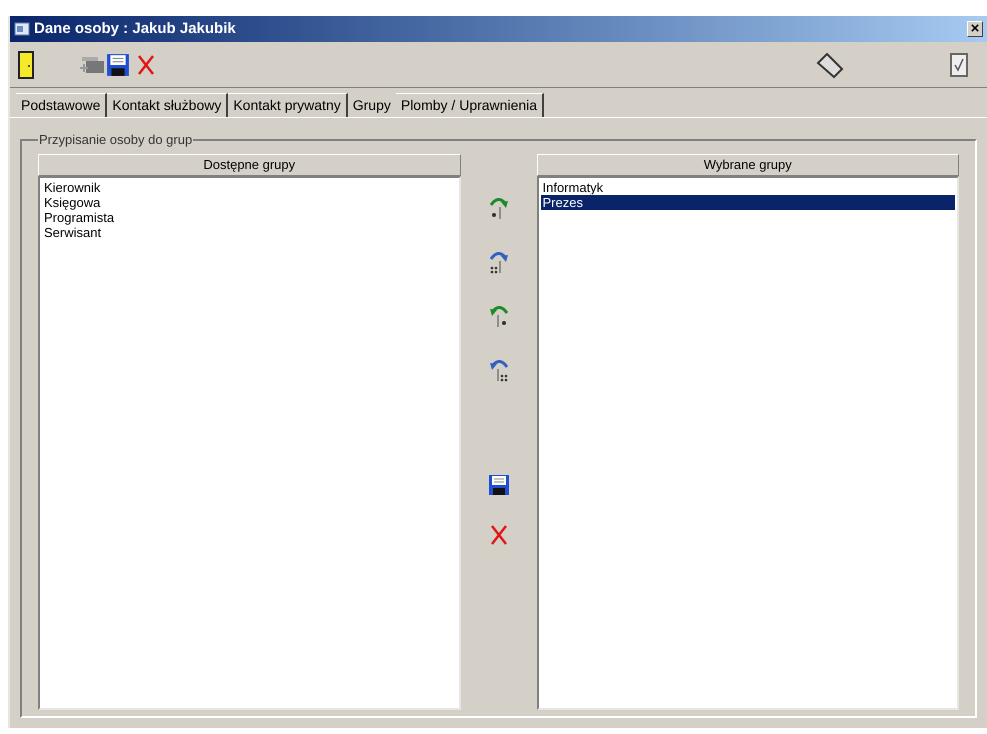 This screenshot has width=987, height=734. What do you see at coordinates (249, 187) in the screenshot?
I see `list-item: Kierownik` at bounding box center [249, 187].